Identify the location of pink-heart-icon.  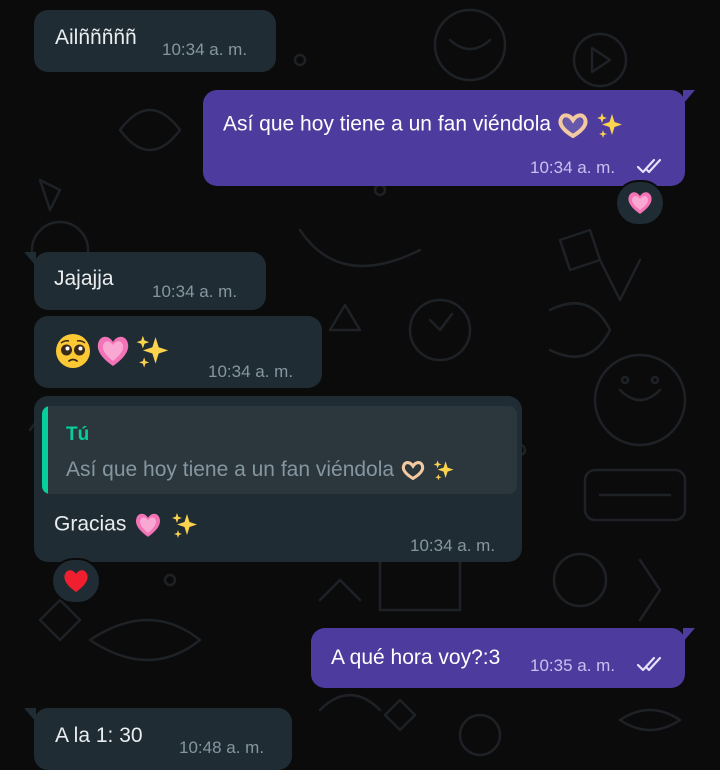
(640, 203).